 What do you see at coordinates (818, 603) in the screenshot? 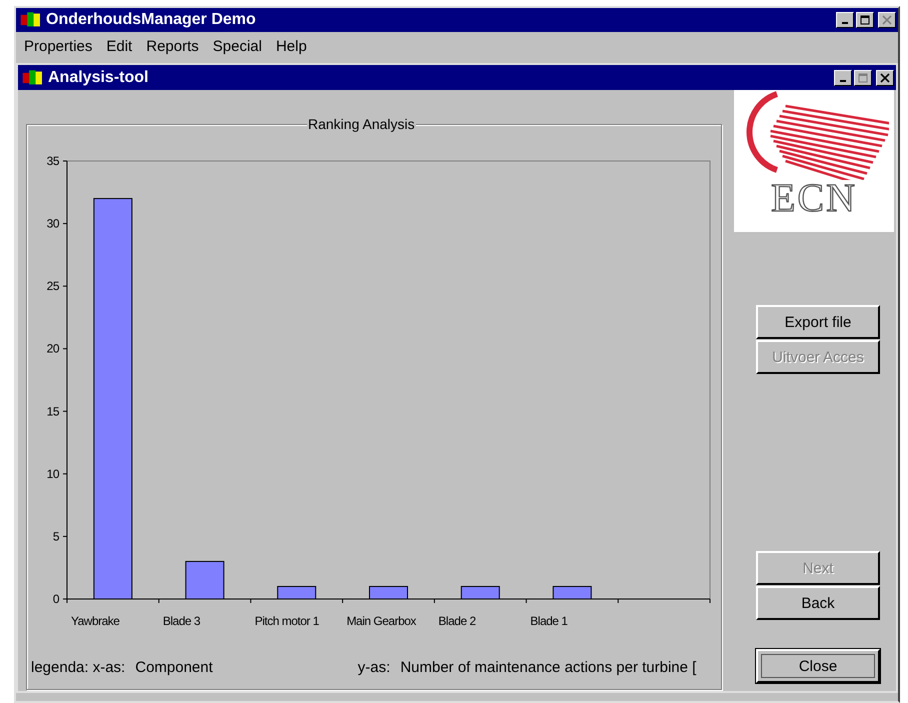
I see `back-button: Back` at bounding box center [818, 603].